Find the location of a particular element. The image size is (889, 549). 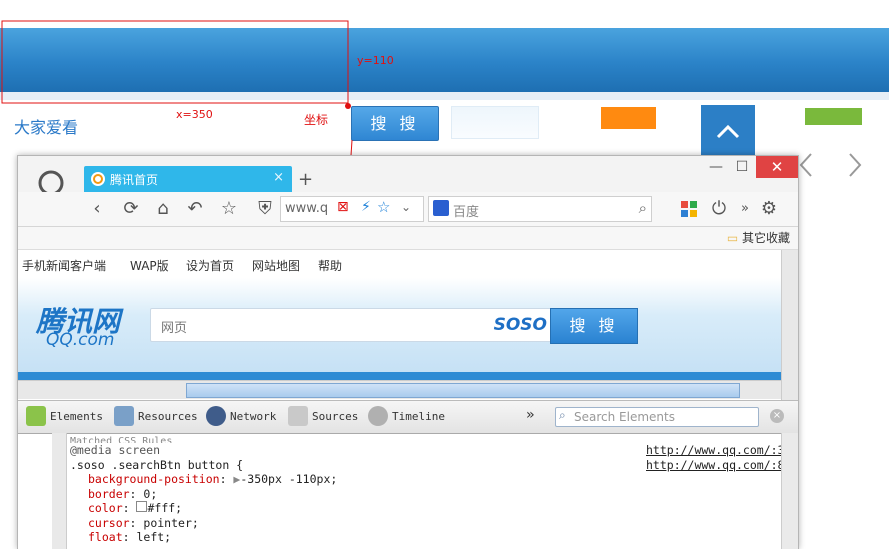

horizontal-scrollbar is located at coordinates (400, 389).